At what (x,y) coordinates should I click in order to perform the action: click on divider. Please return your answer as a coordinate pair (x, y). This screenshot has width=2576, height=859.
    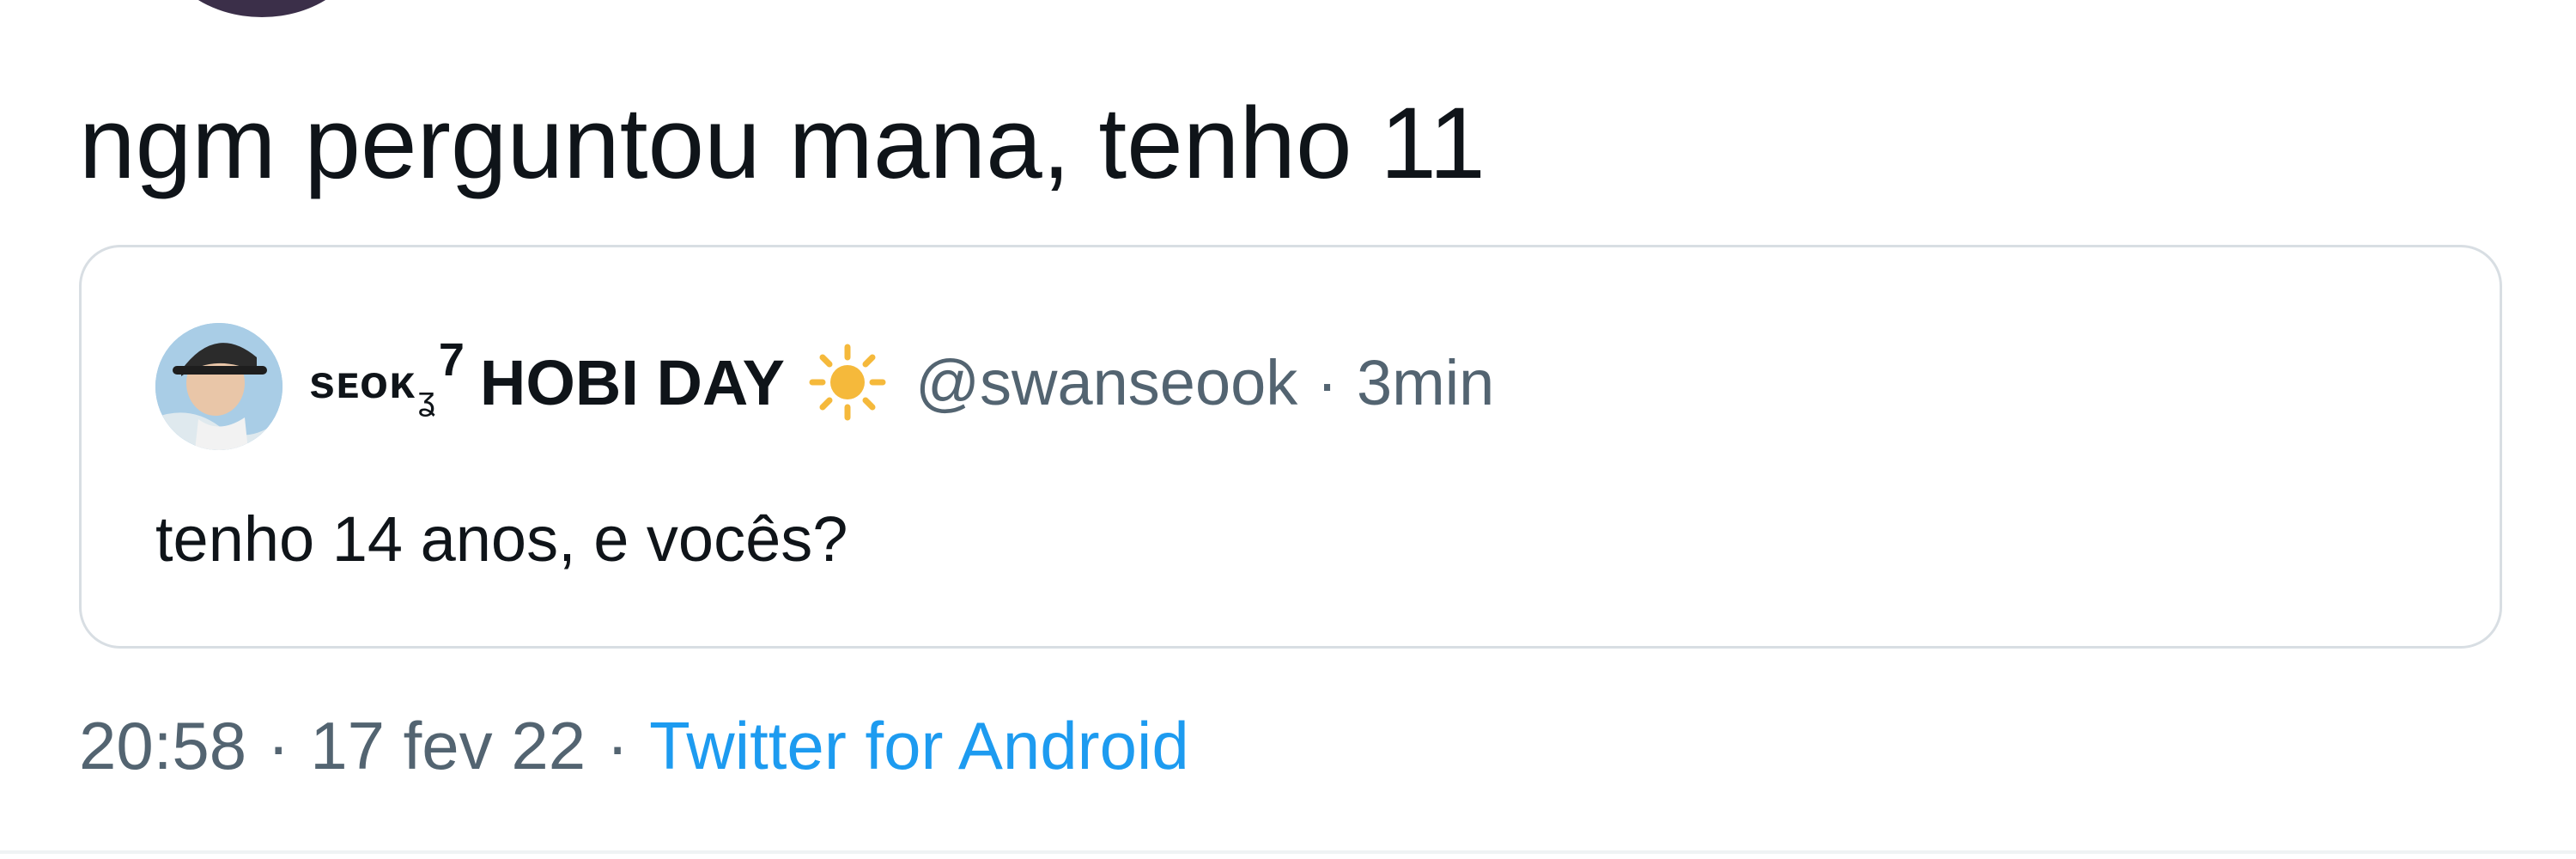
    Looking at the image, I should click on (1288, 852).